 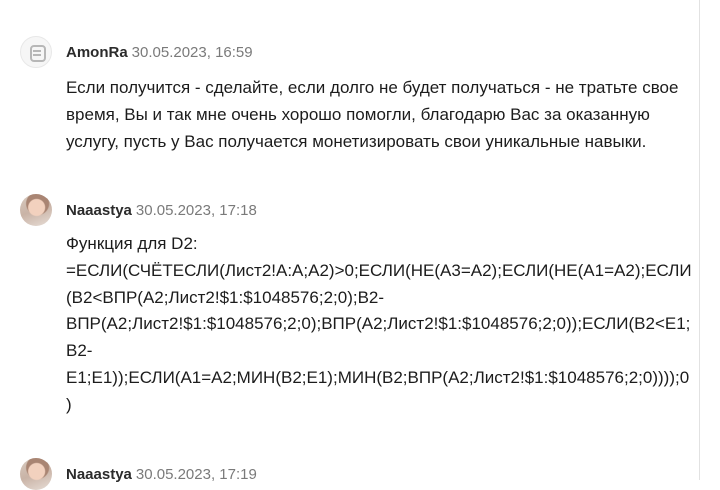 What do you see at coordinates (196, 210) in the screenshot?
I see `comment-date: 30.05.2023, 17:18` at bounding box center [196, 210].